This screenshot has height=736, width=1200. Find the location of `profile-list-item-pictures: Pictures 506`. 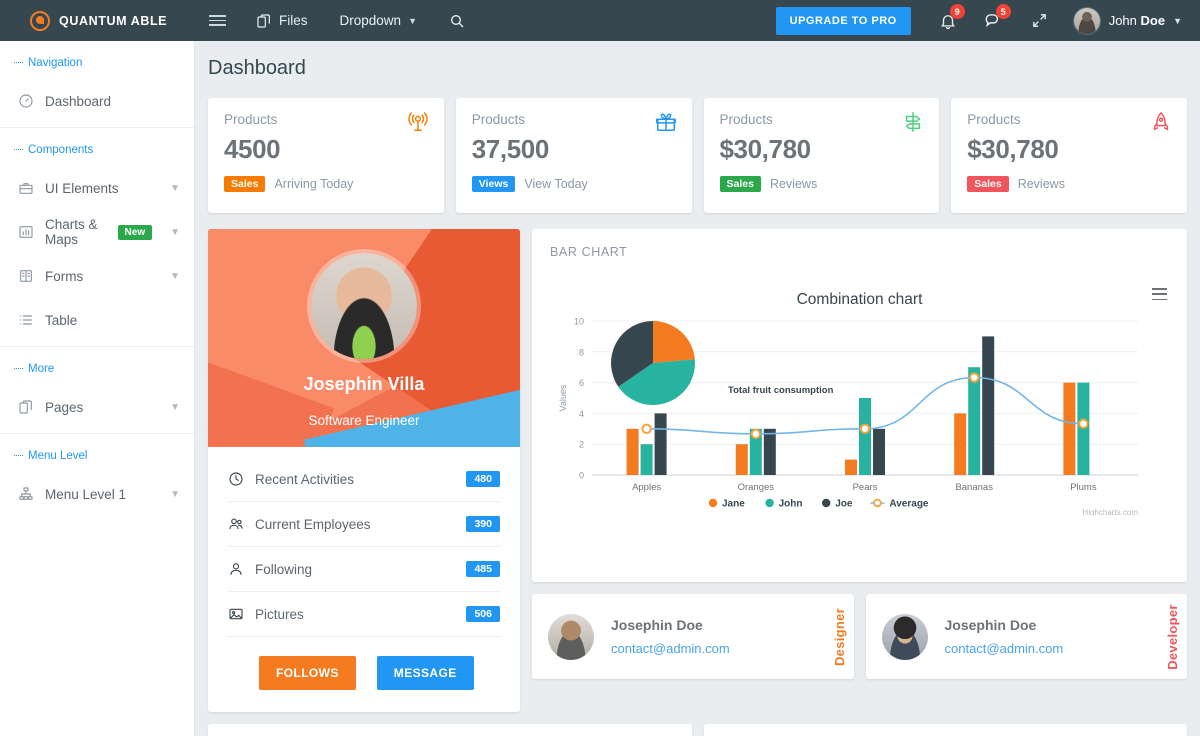

profile-list-item-pictures: Pictures 506 is located at coordinates (364, 614).